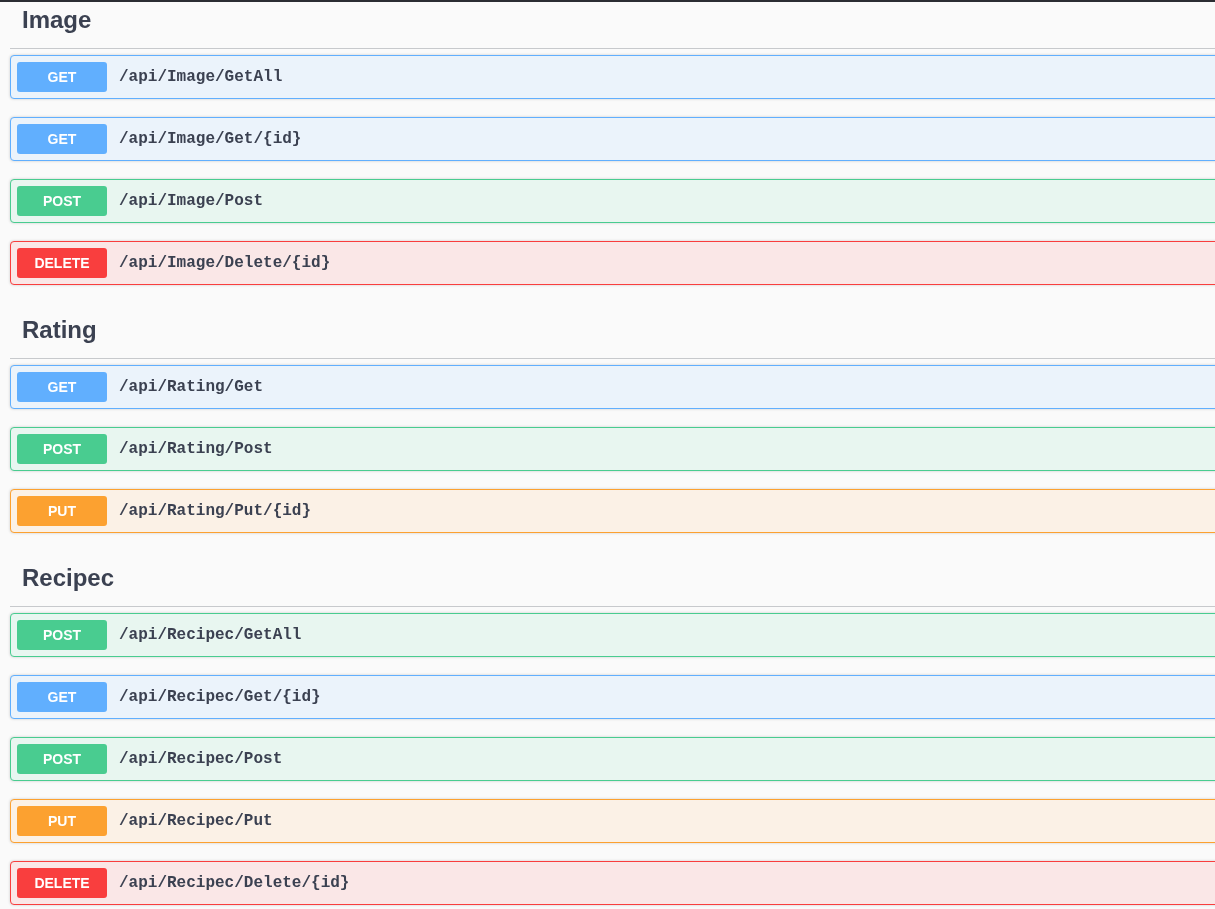 Image resolution: width=1215 pixels, height=909 pixels. What do you see at coordinates (225, 263) in the screenshot?
I see `endpoint-path: /api/Image/Delete/{id}` at bounding box center [225, 263].